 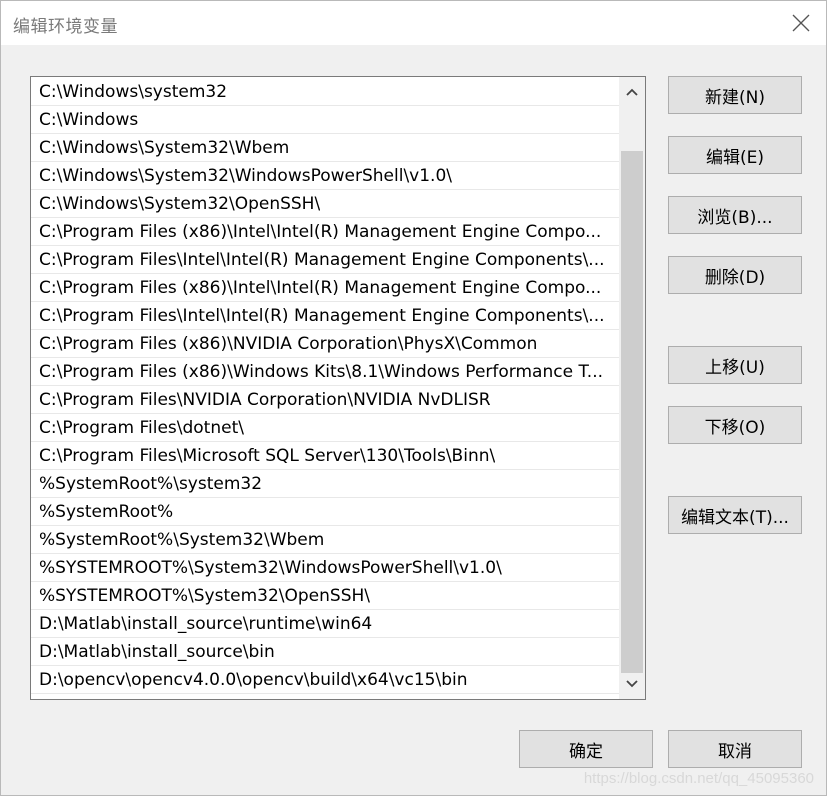 What do you see at coordinates (89, 120) in the screenshot?
I see `path-list-item-text: C:\Windows` at bounding box center [89, 120].